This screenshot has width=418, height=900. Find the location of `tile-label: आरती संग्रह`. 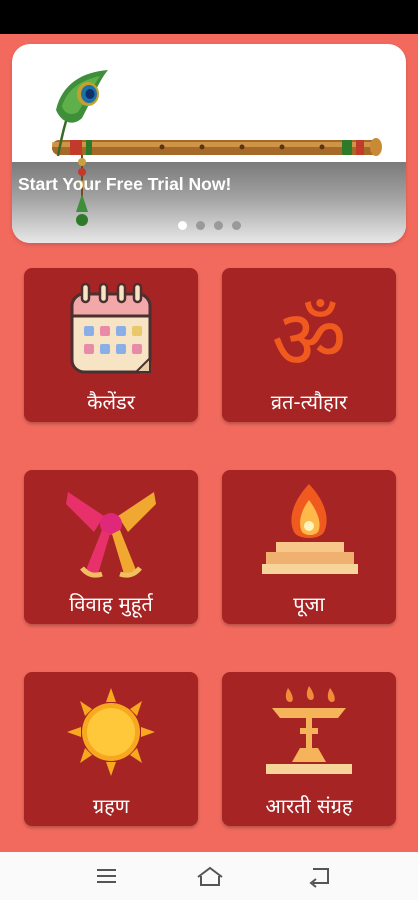

tile-label: आरती संग्रह is located at coordinates (309, 806).